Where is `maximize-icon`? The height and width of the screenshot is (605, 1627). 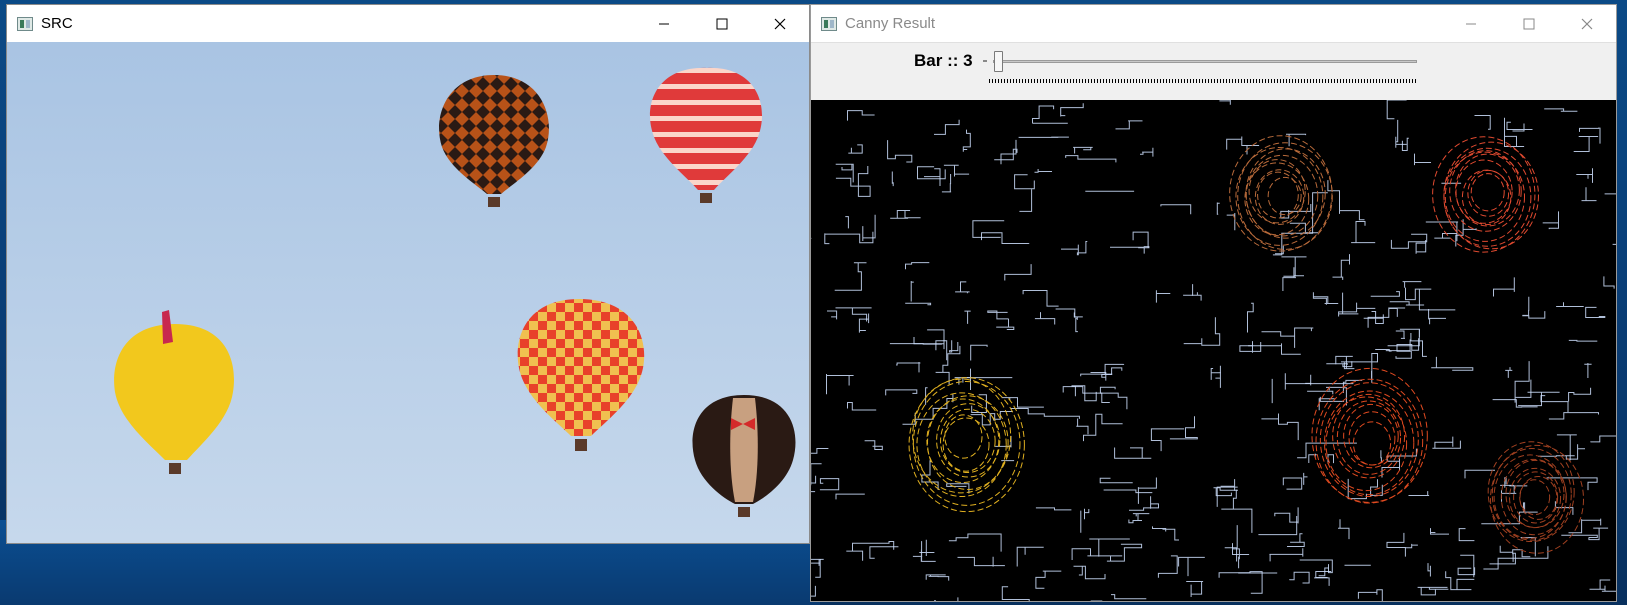 maximize-icon is located at coordinates (1529, 23).